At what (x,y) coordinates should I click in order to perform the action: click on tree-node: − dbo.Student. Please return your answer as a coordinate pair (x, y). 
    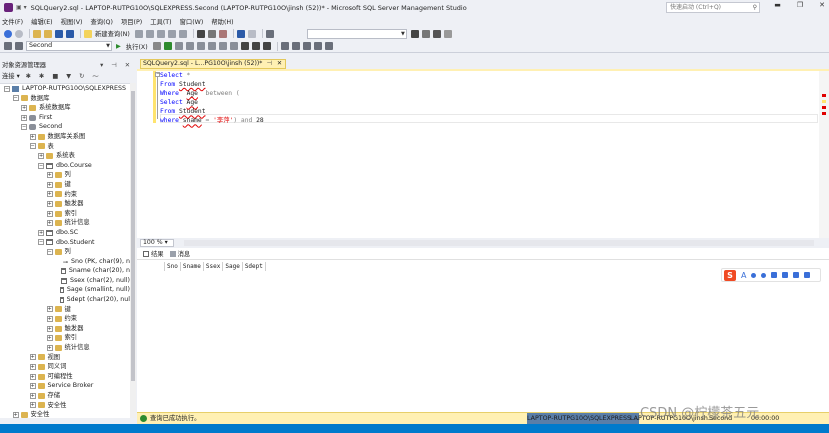
    Looking at the image, I should click on (65, 243).